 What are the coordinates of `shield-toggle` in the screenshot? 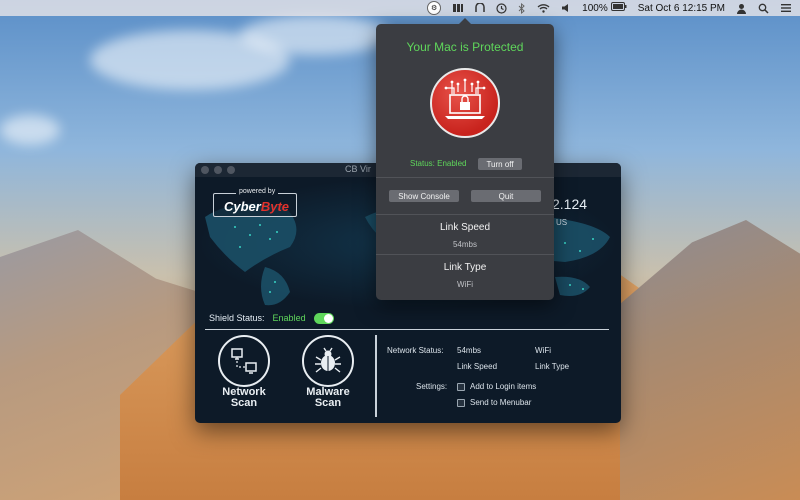 It's located at (323, 318).